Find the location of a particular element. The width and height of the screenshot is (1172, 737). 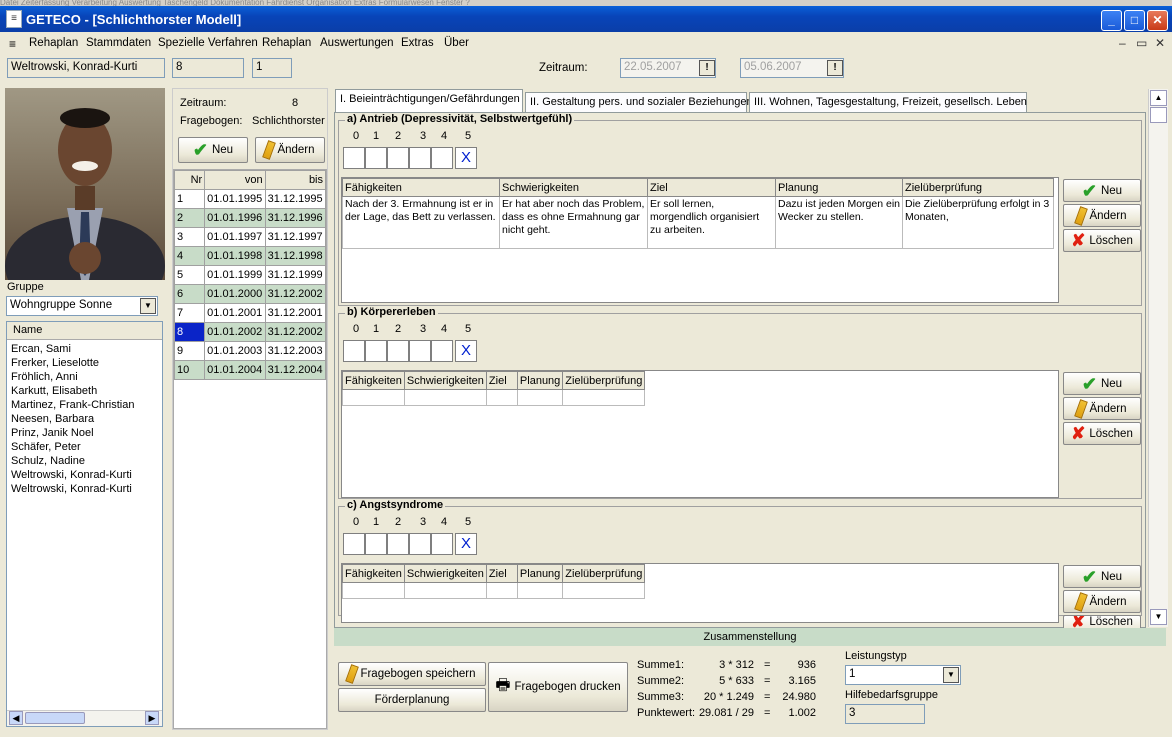

section-delete-button: ✘ Löschen is located at coordinates (1102, 240).